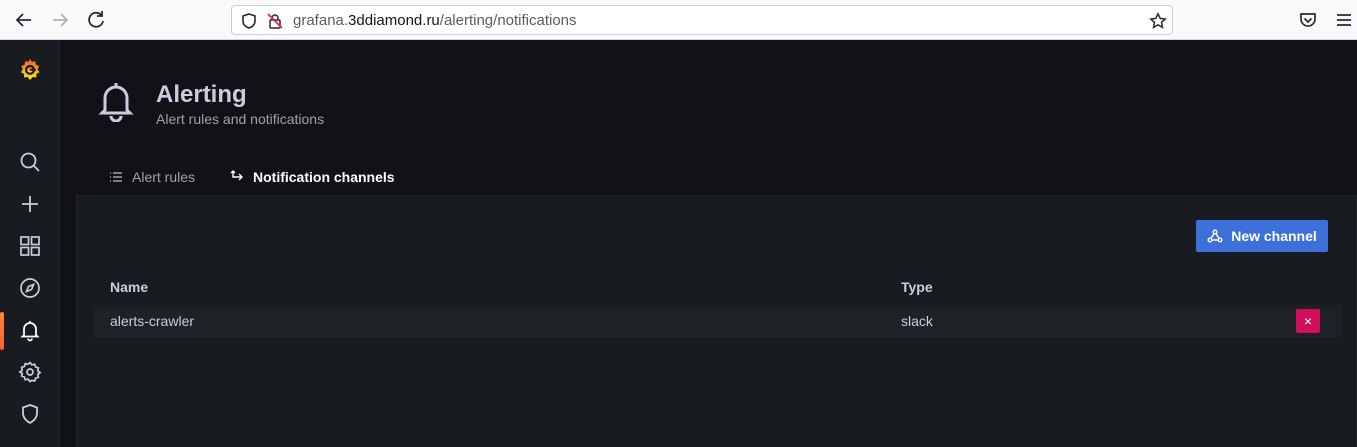  I want to click on search-icon, so click(30, 162).